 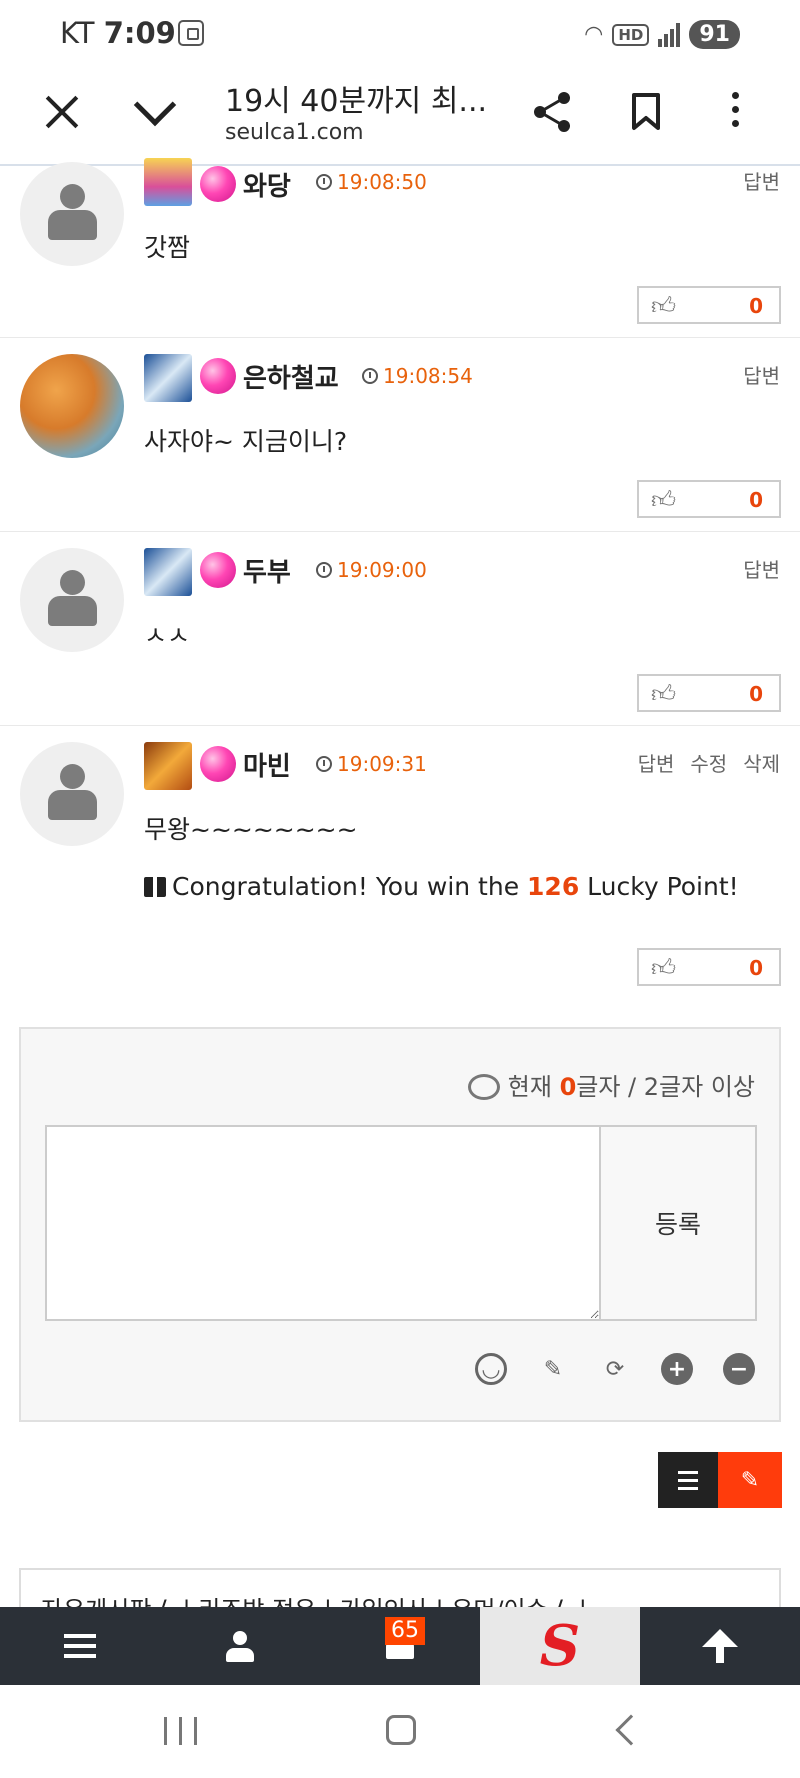 What do you see at coordinates (400, 248) in the screenshot?
I see `comment-item: 와당 19:08:50 답변 갓짬 👍︎ 0` at bounding box center [400, 248].